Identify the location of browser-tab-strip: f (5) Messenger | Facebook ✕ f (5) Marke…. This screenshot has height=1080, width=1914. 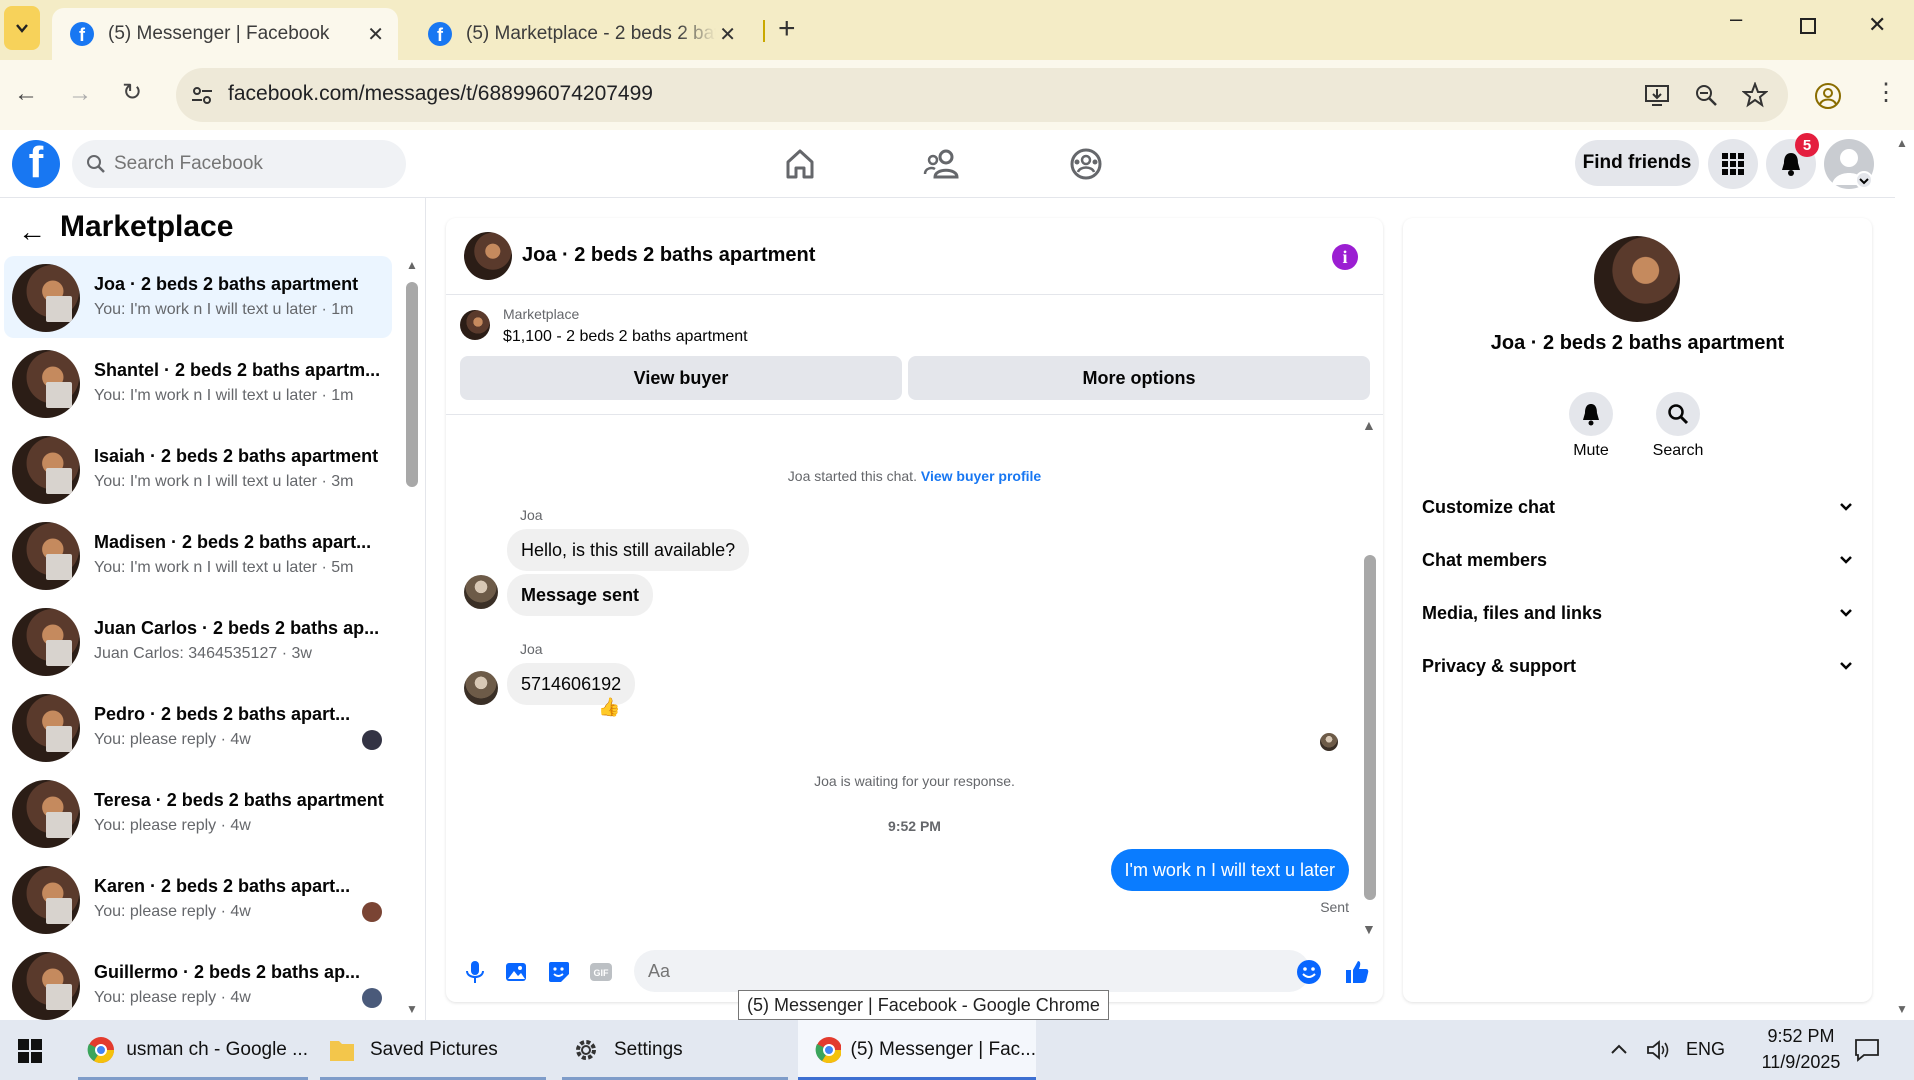
(957, 30).